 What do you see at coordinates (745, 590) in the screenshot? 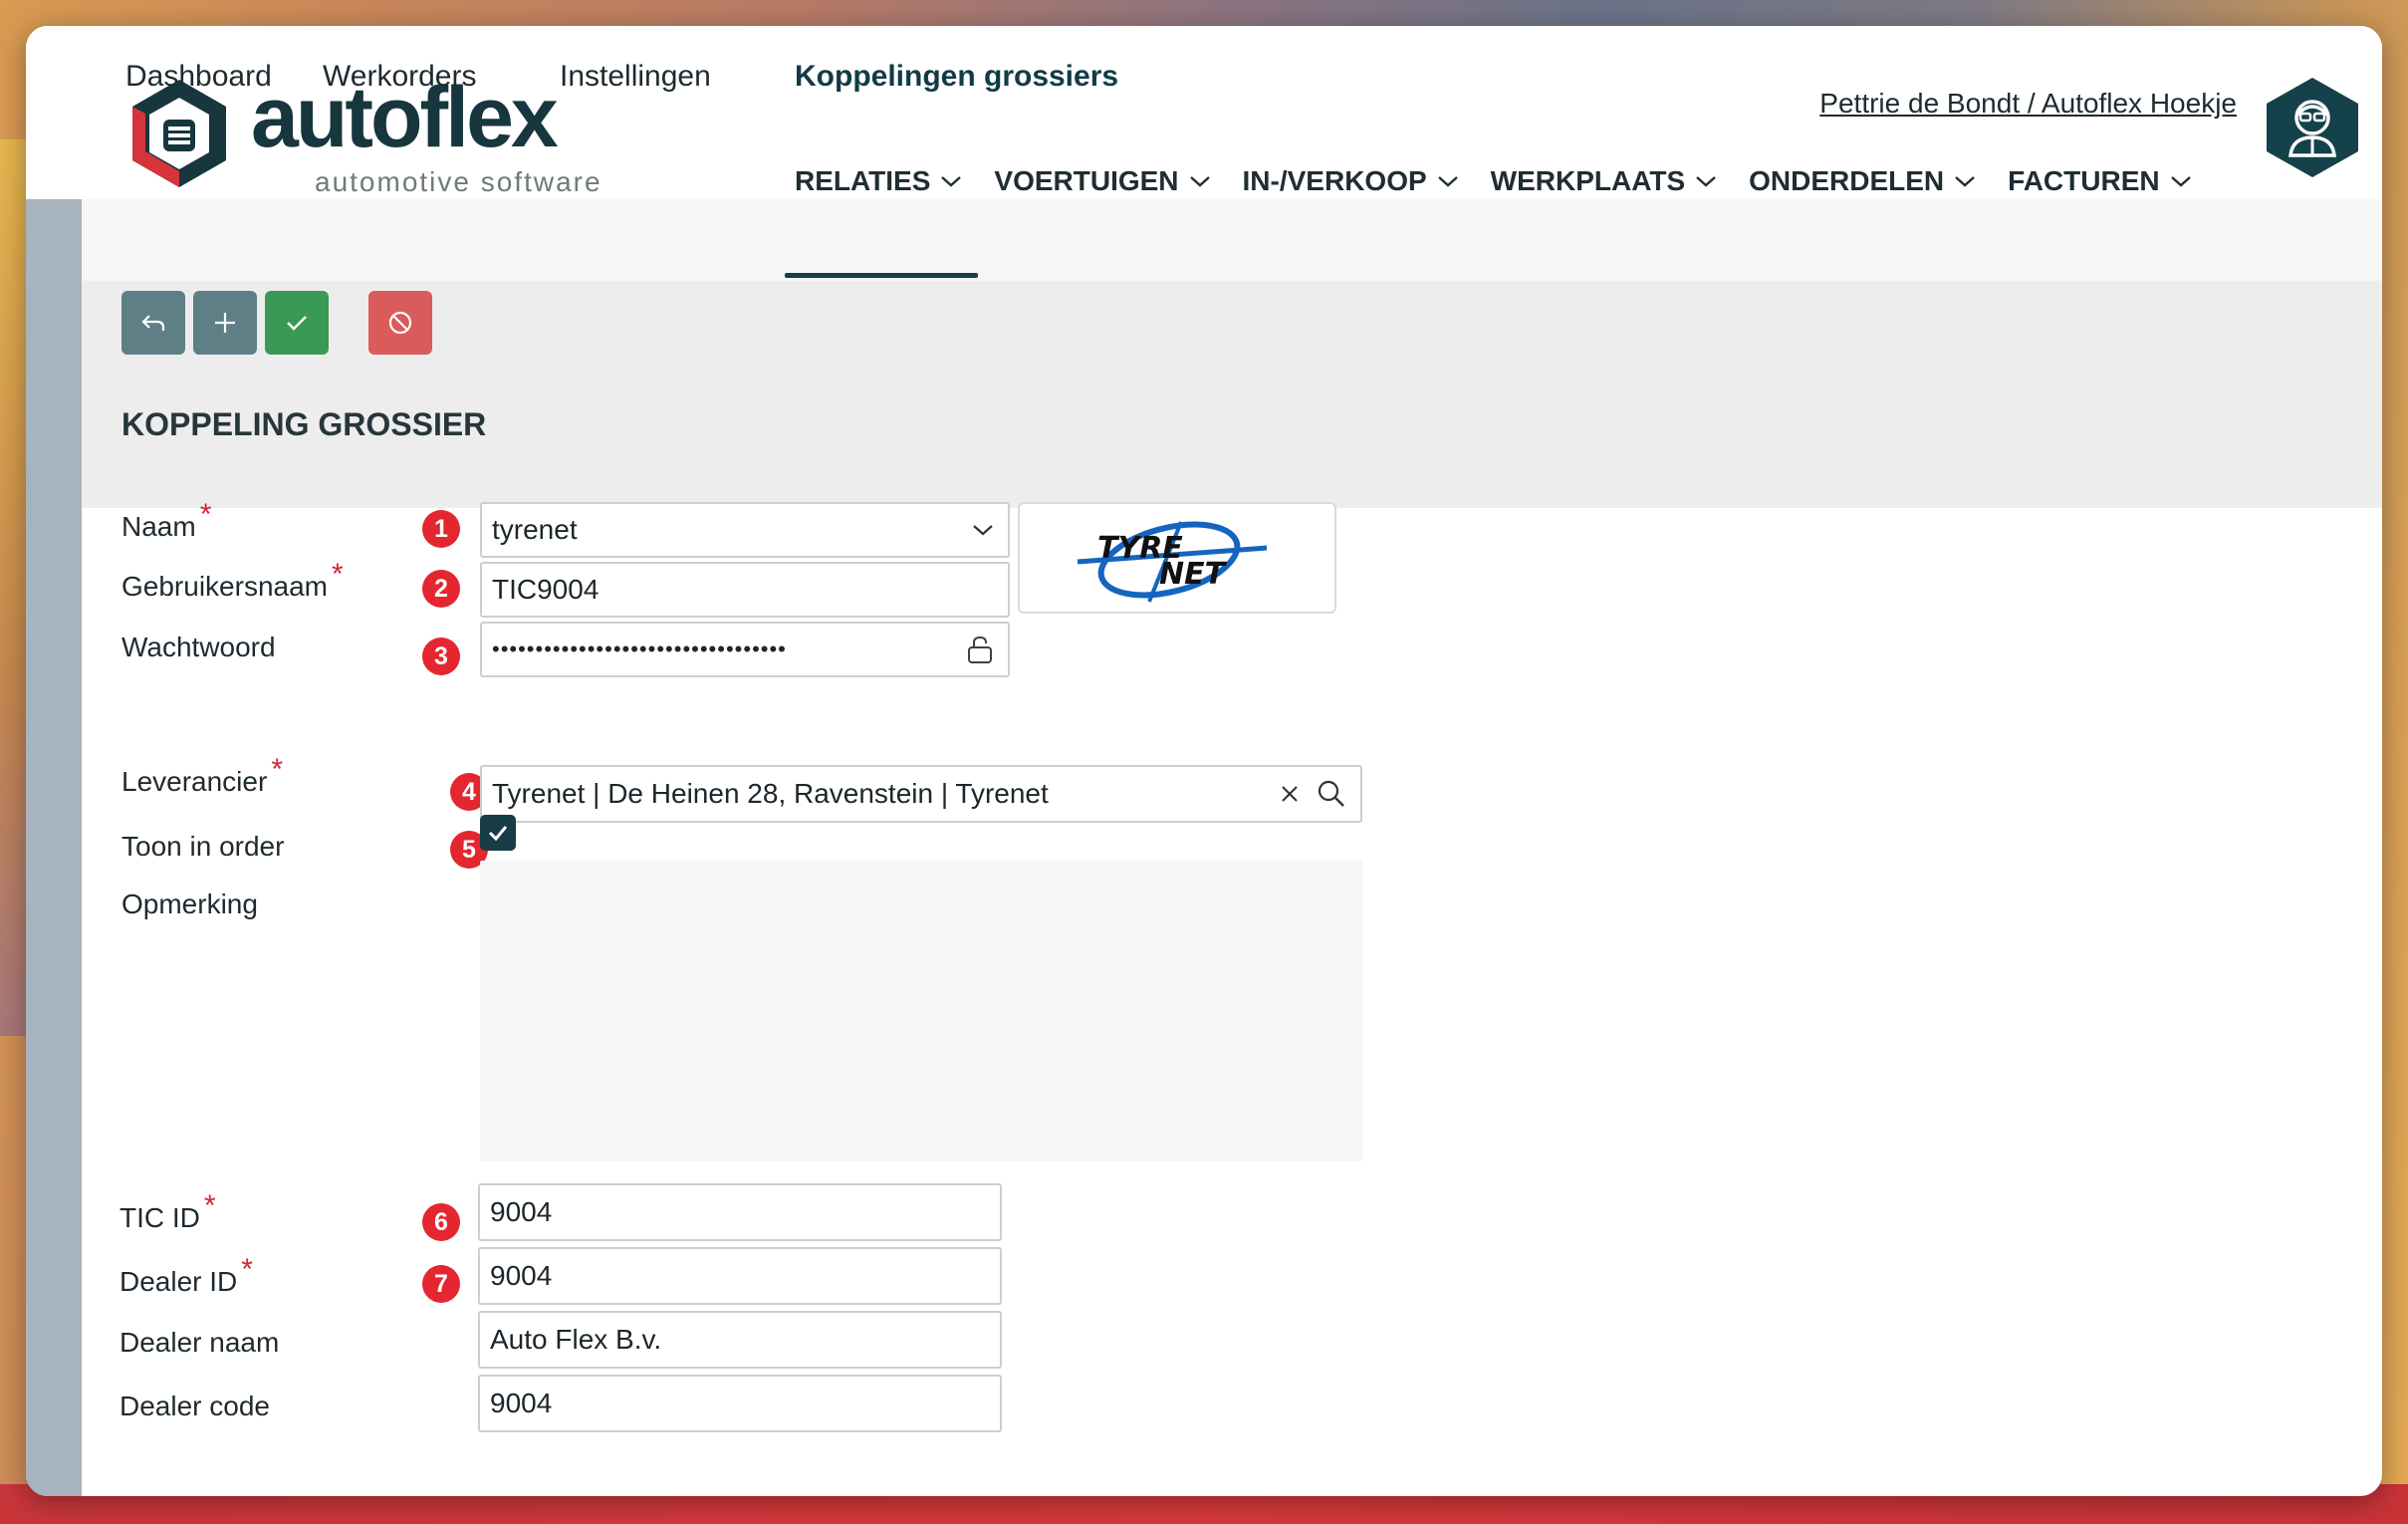
I see `gebruikersnaam-input: TIC9004` at bounding box center [745, 590].